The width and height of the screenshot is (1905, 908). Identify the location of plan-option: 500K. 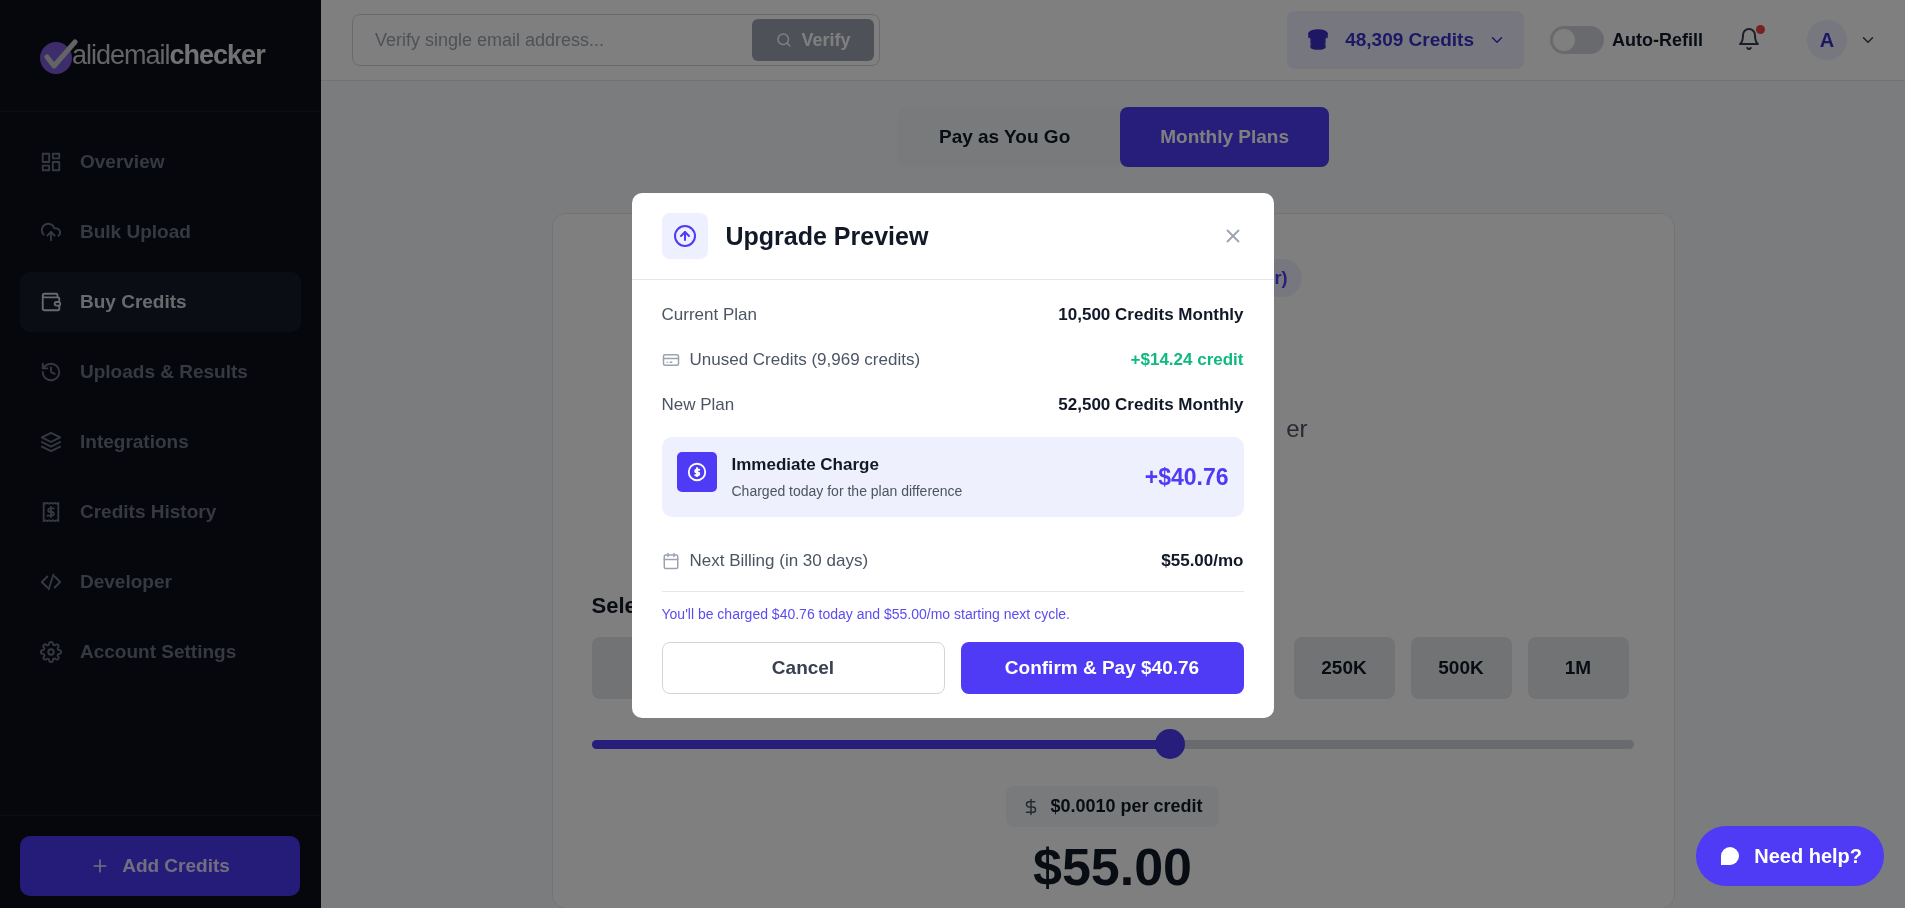
(1461, 668).